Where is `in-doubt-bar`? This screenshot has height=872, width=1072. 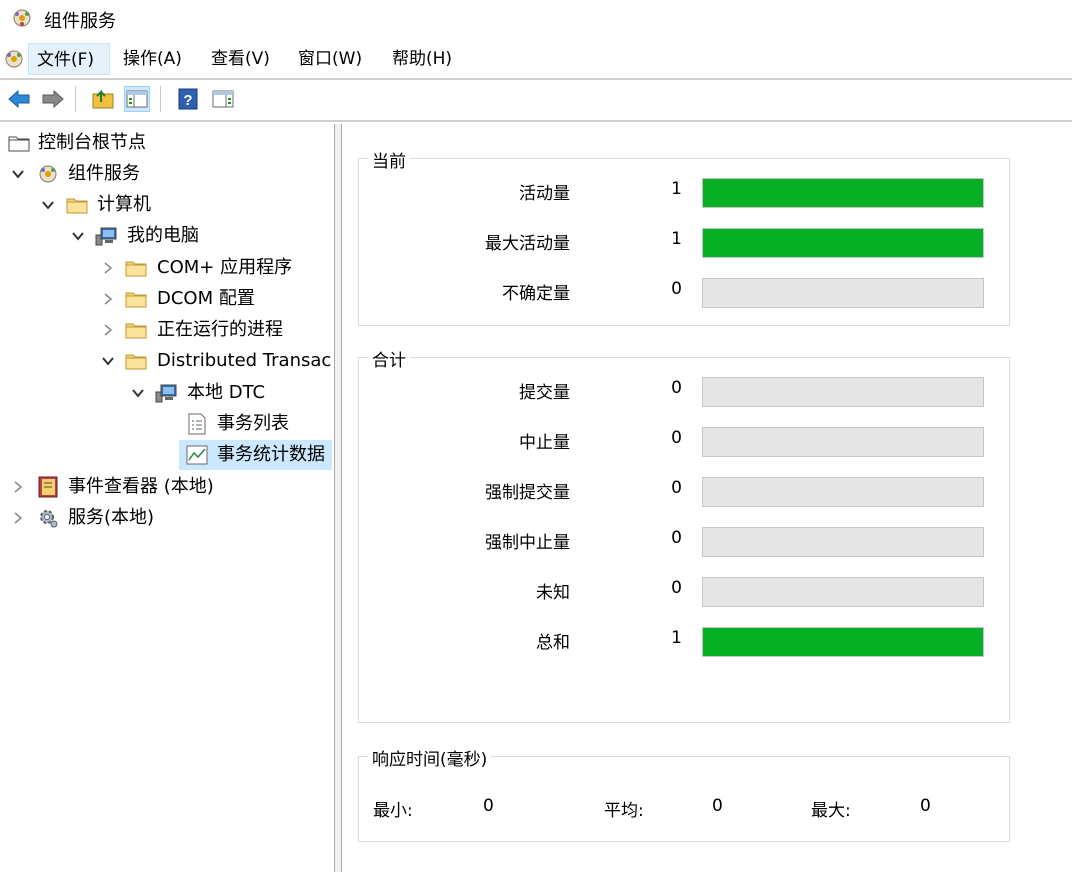 in-doubt-bar is located at coordinates (843, 293).